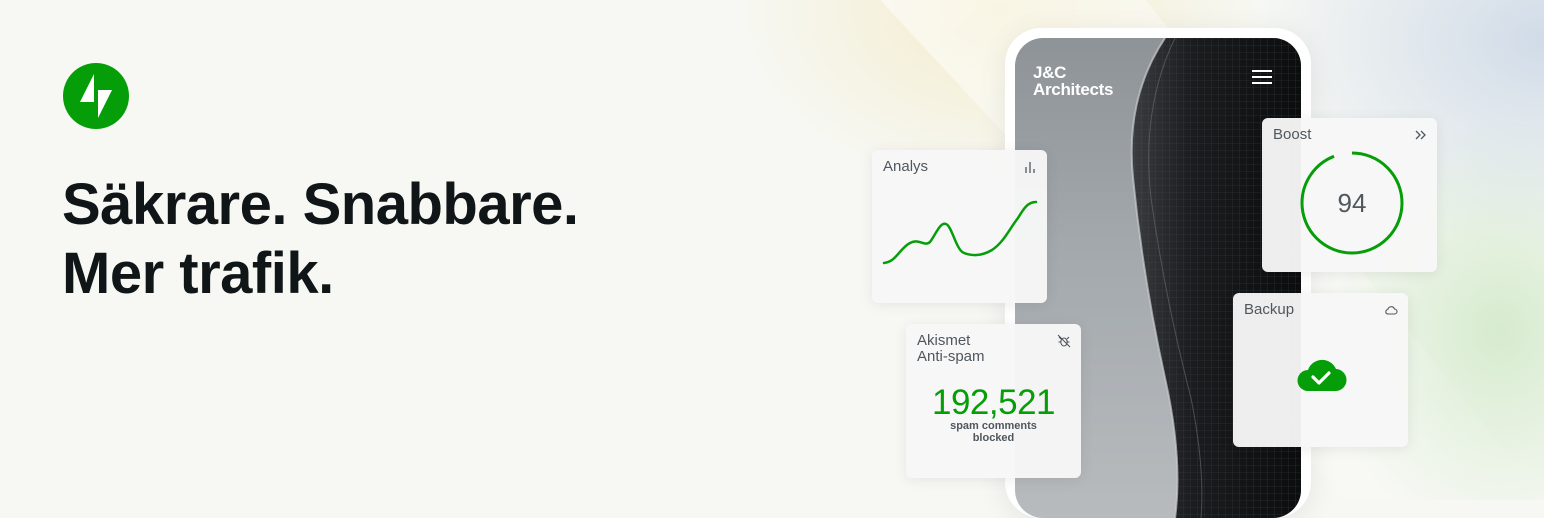 This screenshot has height=518, width=1544. I want to click on spam-count-label: spam comments blocked, so click(993, 432).